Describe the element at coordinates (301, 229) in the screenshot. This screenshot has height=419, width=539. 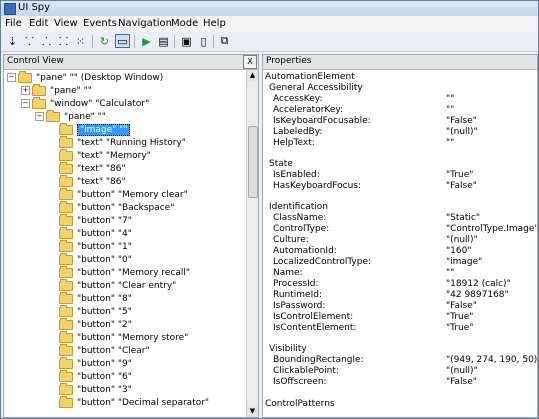
I see `property-label: ControlType:` at that location.